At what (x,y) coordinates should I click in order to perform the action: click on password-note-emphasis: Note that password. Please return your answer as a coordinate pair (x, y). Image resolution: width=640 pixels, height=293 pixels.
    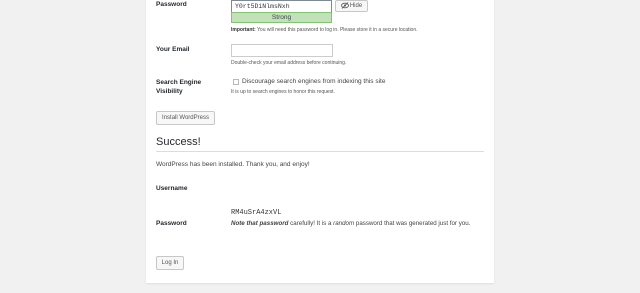
    Looking at the image, I should click on (260, 223).